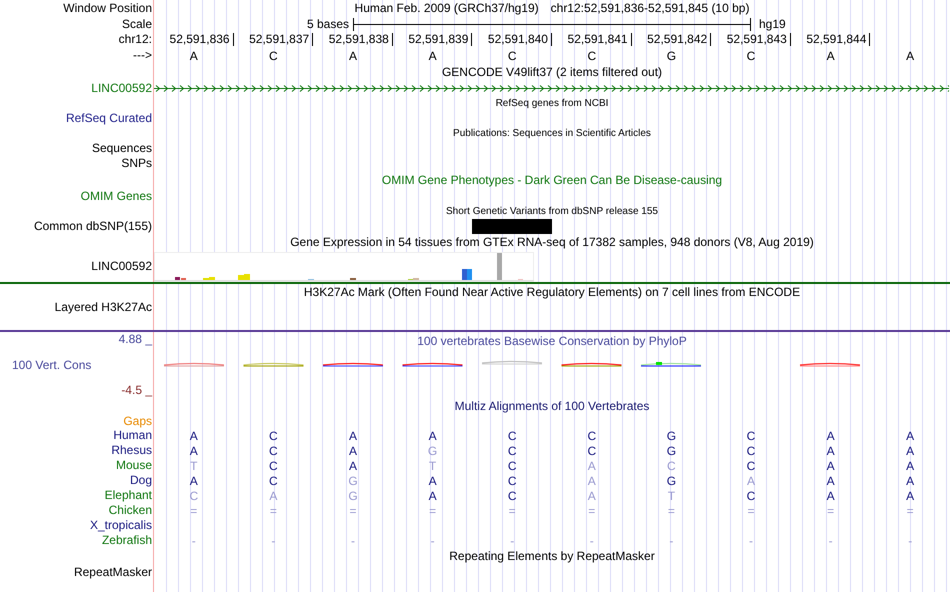 This screenshot has height=592, width=950. What do you see at coordinates (446, 8) in the screenshot?
I see `assembly-title: Human Feb. 2009 (GRCh37/hg19)` at bounding box center [446, 8].